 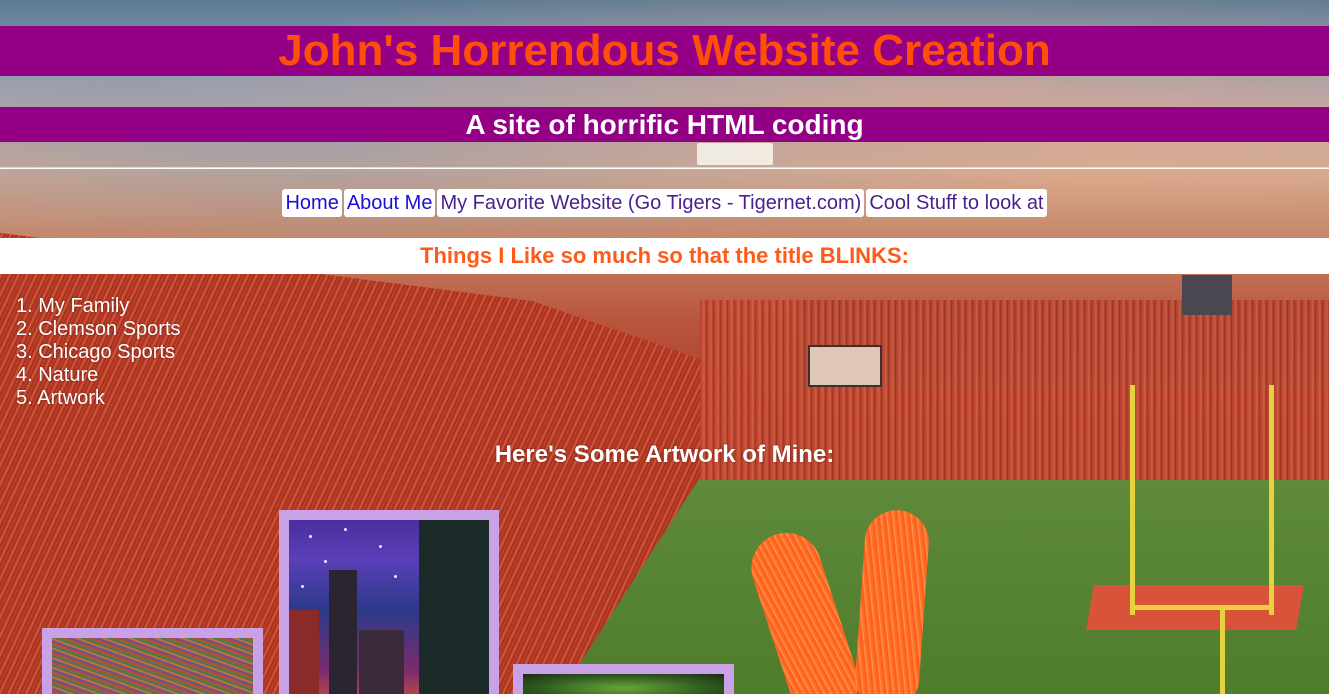 What do you see at coordinates (956, 203) in the screenshot?
I see `nav-link-cool-stuff: Cool Stuff to look at` at bounding box center [956, 203].